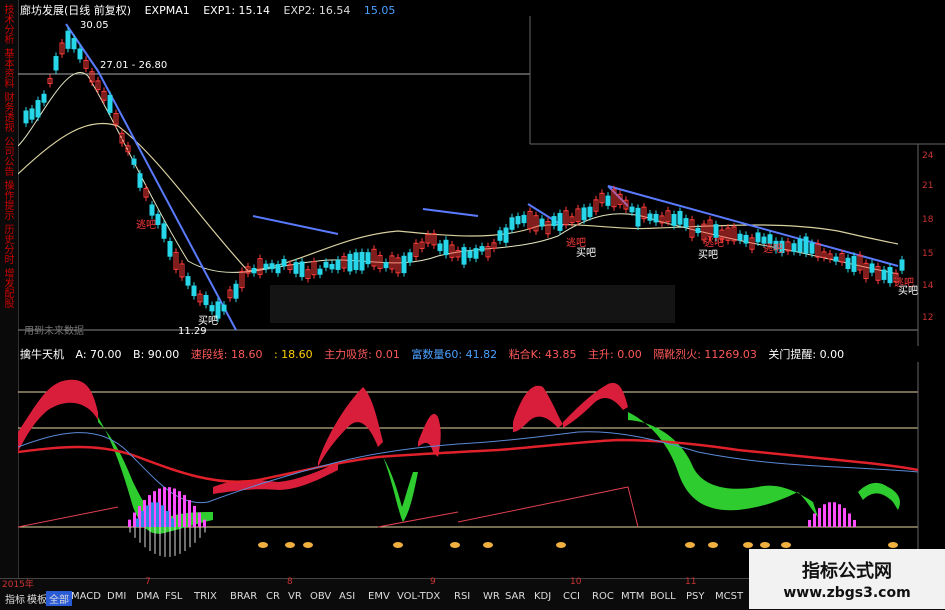 Image resolution: width=945 pixels, height=610 pixels. I want to click on bottom-tab-5: DMA, so click(147, 596).